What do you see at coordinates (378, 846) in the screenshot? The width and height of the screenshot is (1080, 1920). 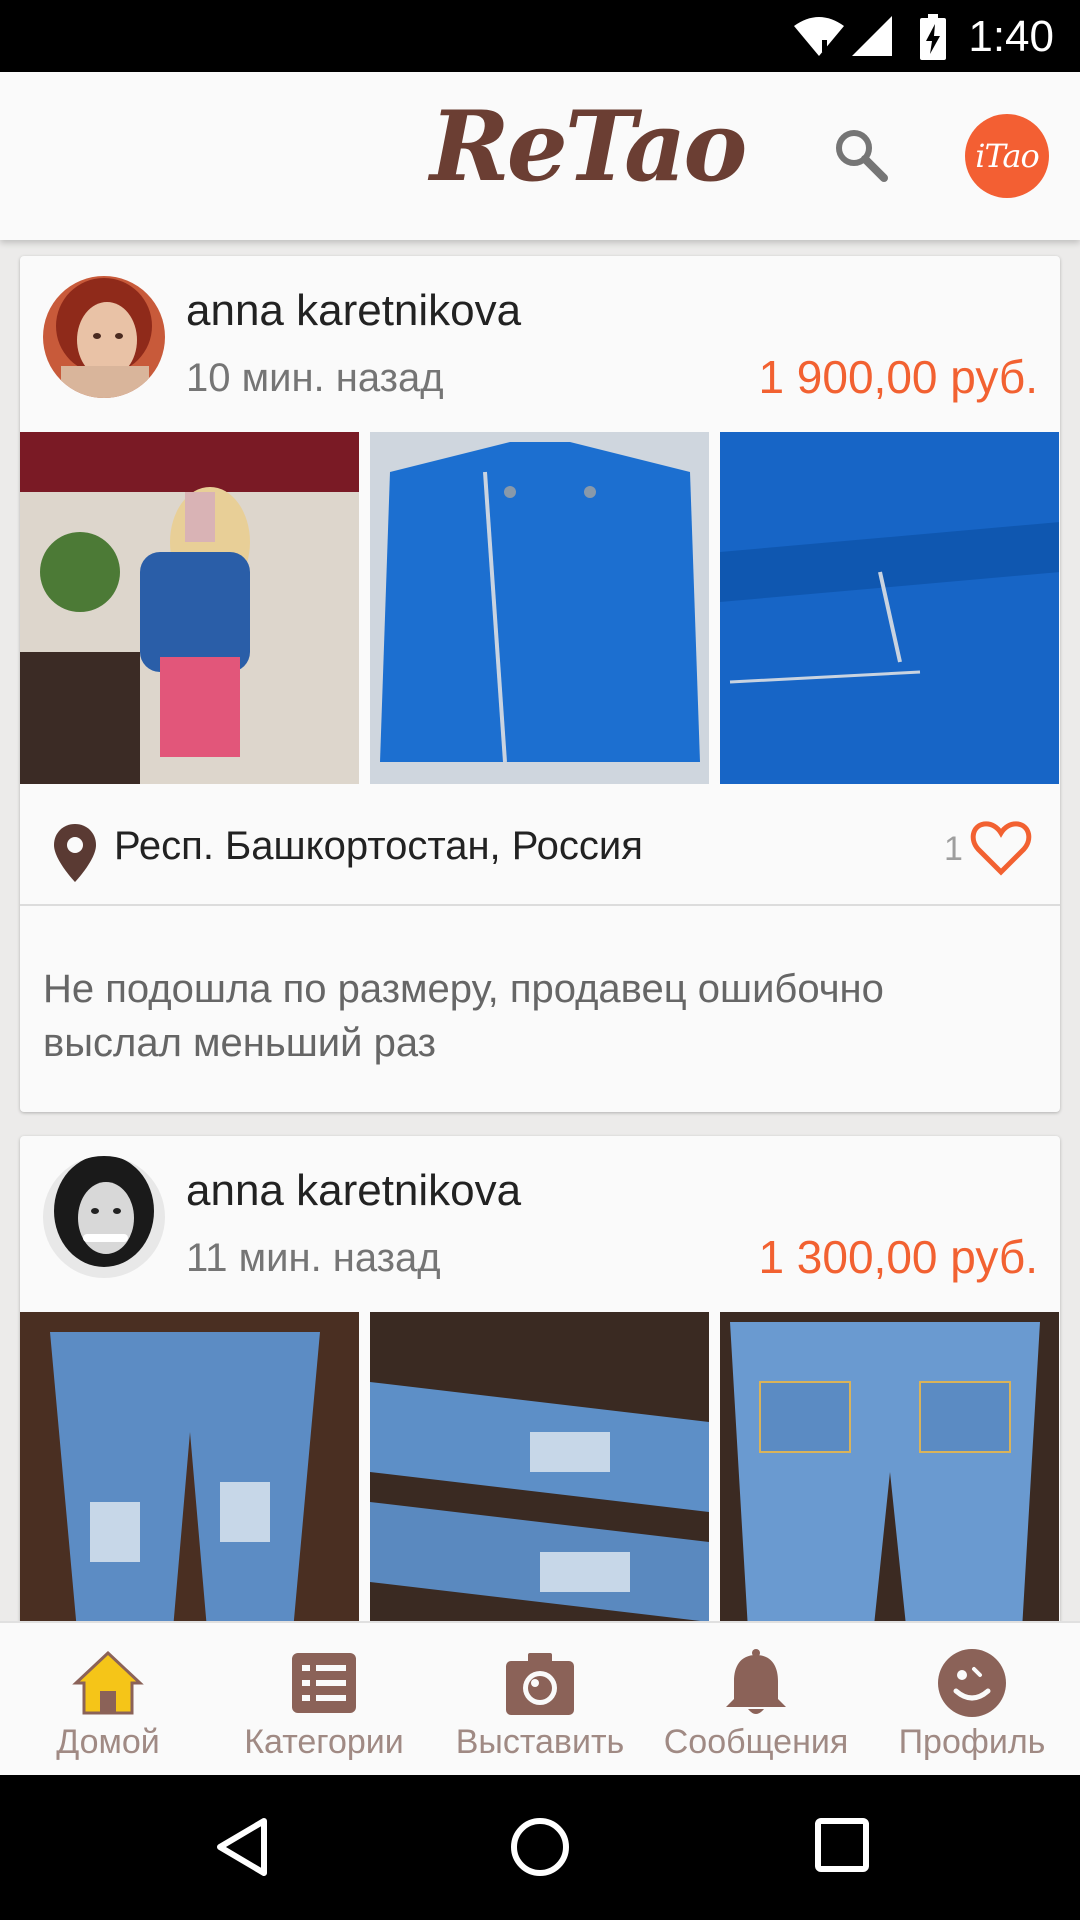 I see `post-location: Респ. Башкортостан, Россия` at bounding box center [378, 846].